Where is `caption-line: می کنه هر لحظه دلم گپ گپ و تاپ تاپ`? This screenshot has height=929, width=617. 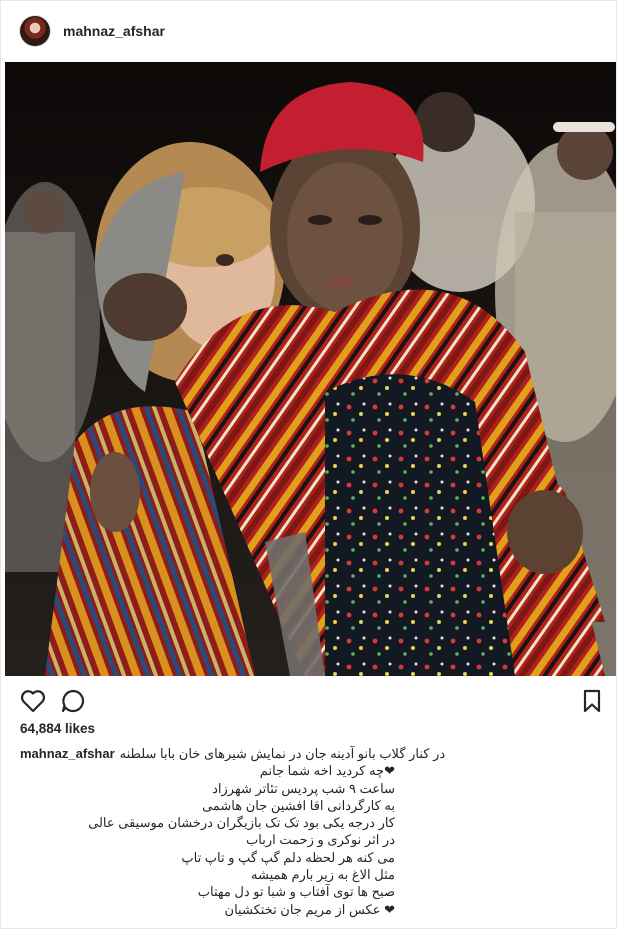 caption-line: می کنه هر لحظه دلم گپ گپ و تاپ تاپ is located at coordinates (288, 857).